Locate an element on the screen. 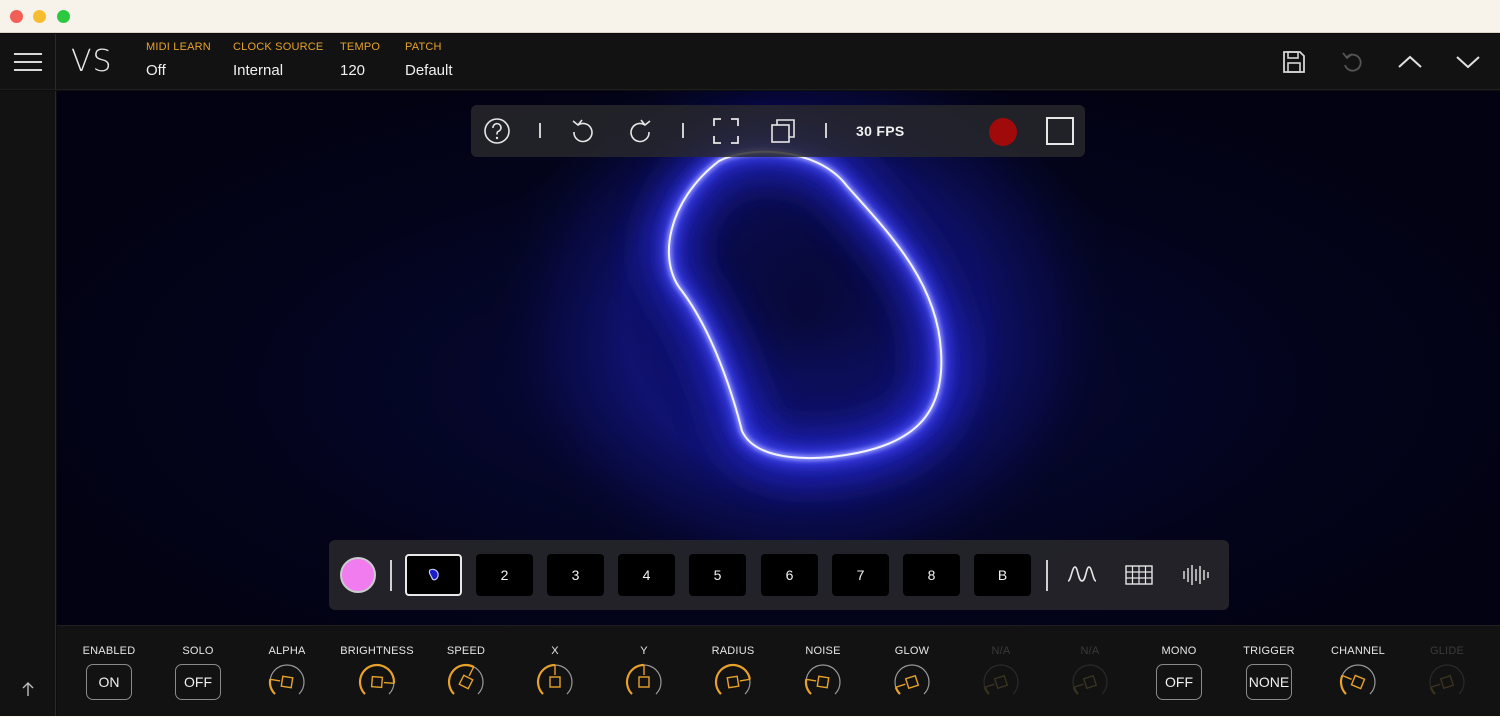 Image resolution: width=1500 pixels, height=717 pixels. x-knob is located at coordinates (555, 682).